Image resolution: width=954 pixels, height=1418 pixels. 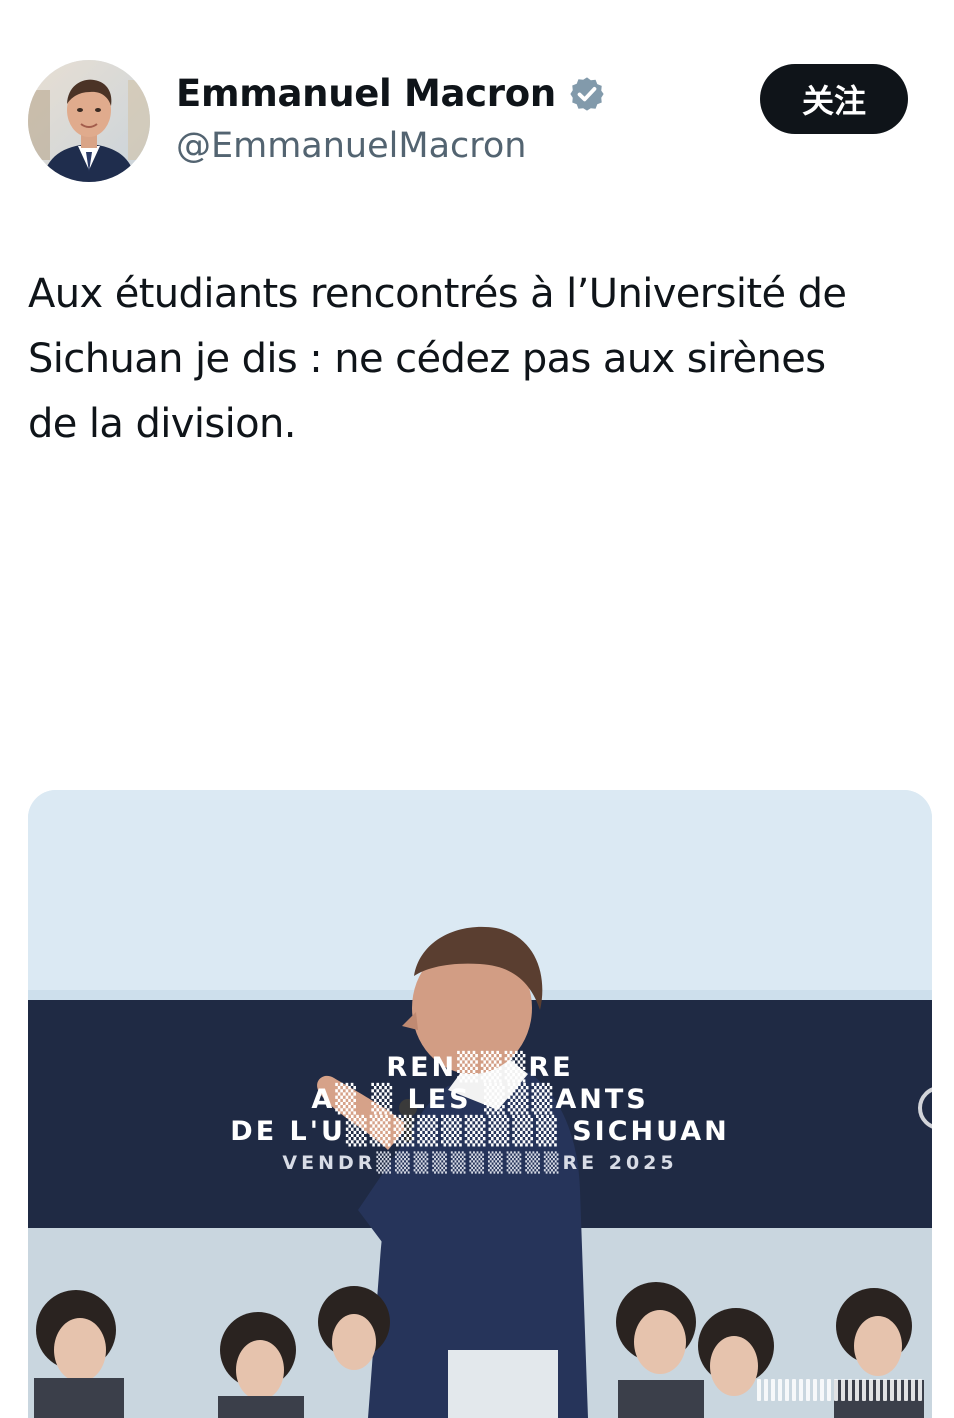 What do you see at coordinates (480, 1099) in the screenshot?
I see `banner-text-line: A▒ ▒ LES ▒▒▒ANTS` at bounding box center [480, 1099].